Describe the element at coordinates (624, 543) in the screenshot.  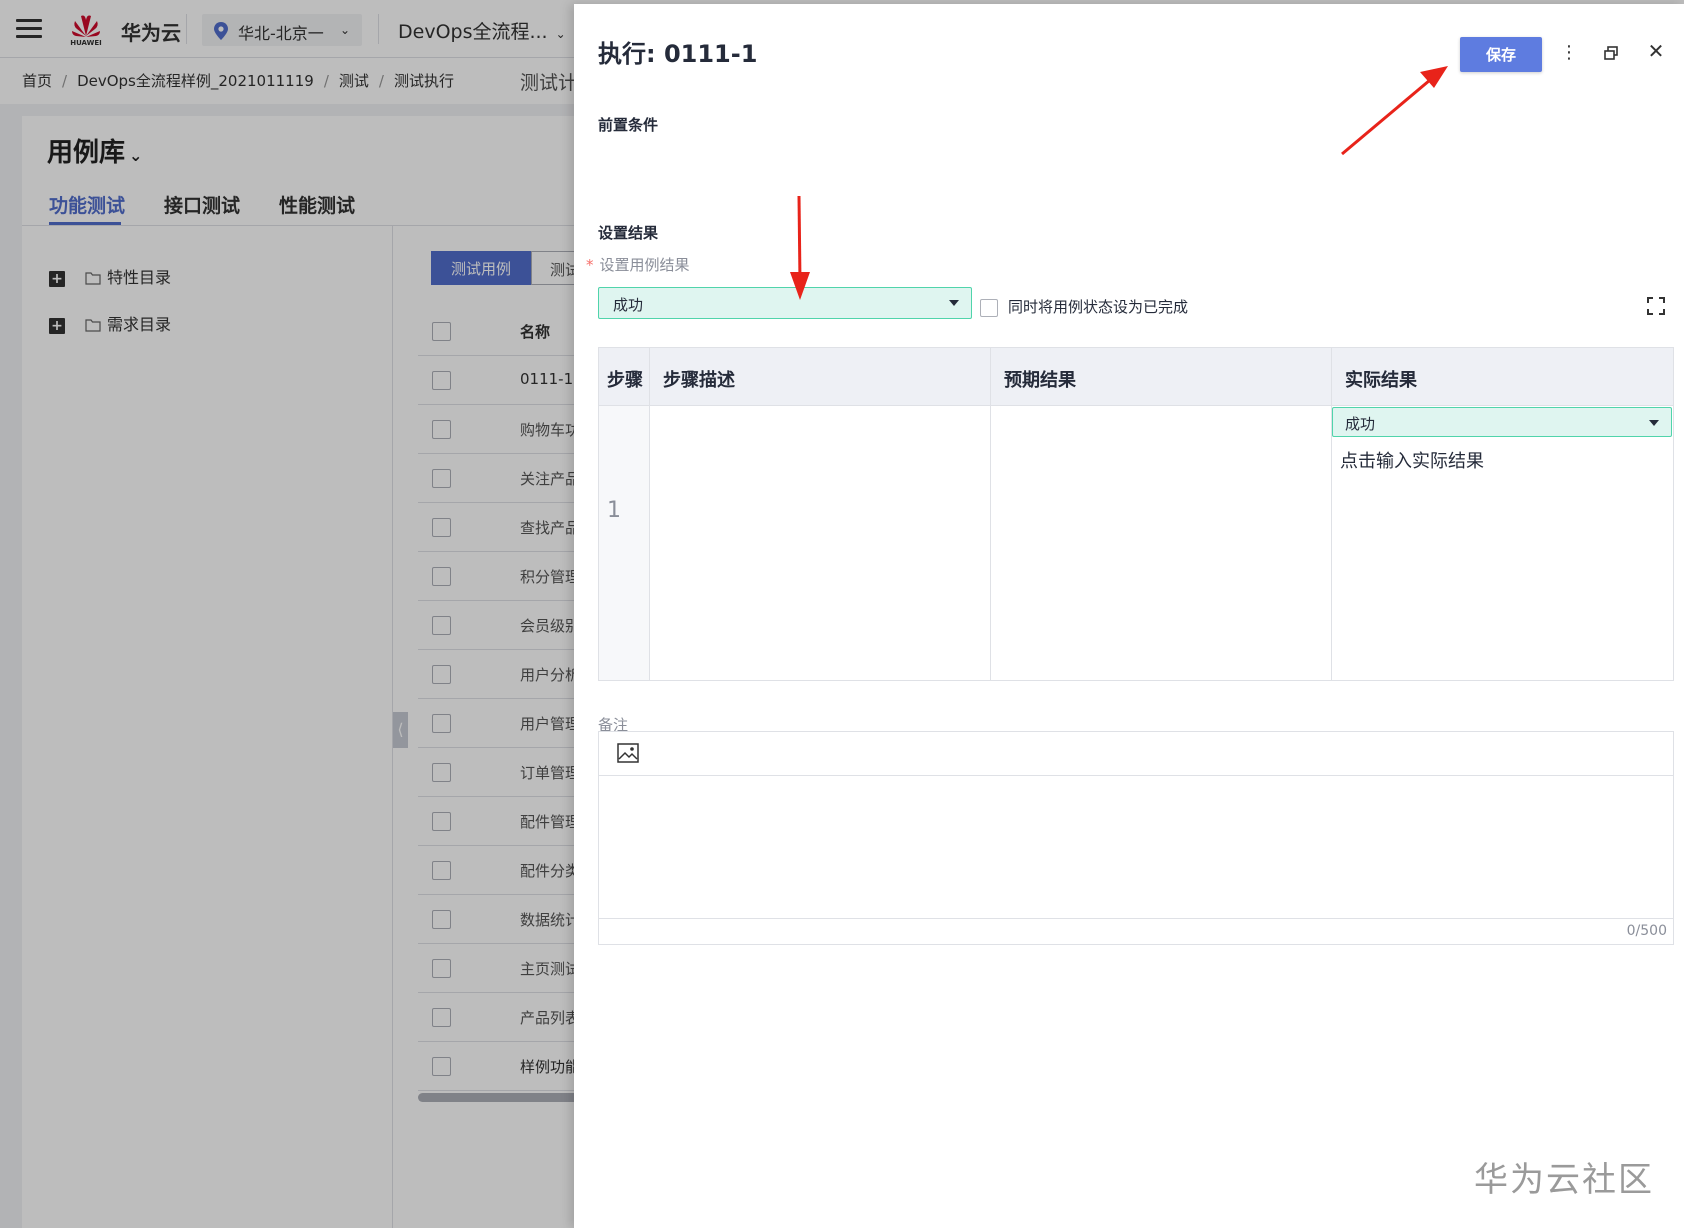
I see `step-index-column` at that location.